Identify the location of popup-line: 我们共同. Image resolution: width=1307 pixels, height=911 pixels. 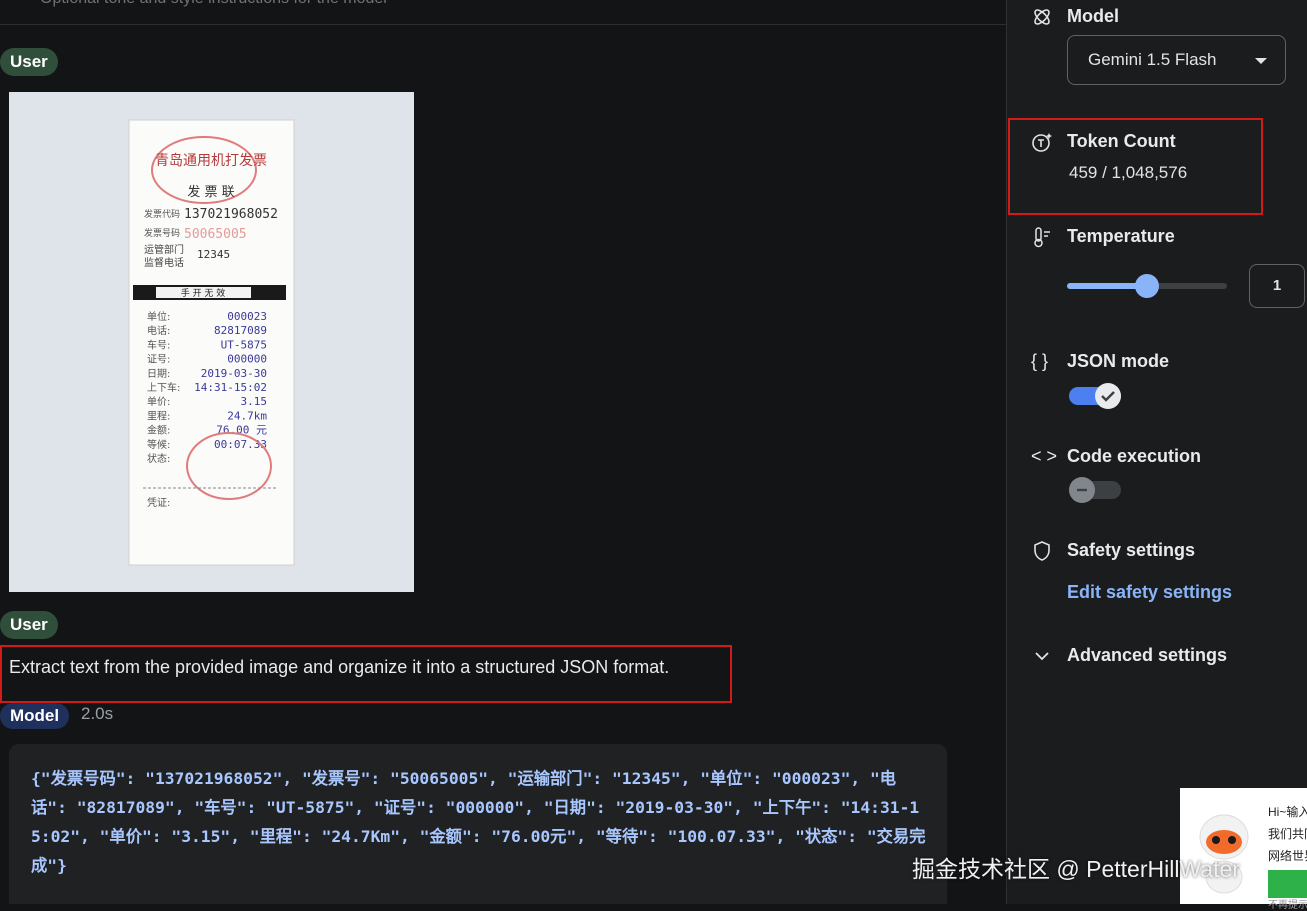
(1287, 834).